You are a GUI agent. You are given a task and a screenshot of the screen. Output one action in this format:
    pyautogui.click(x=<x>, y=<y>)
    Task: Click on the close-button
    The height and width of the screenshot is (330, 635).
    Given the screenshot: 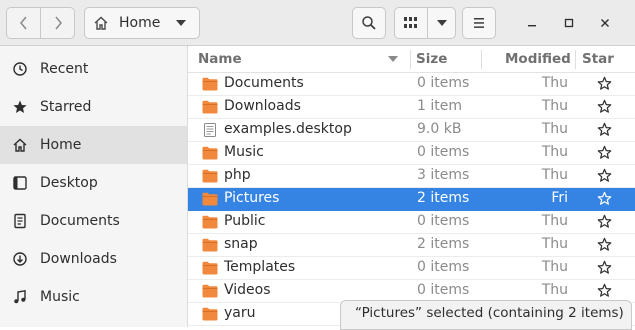 What is the action you would take?
    pyautogui.click(x=605, y=23)
    